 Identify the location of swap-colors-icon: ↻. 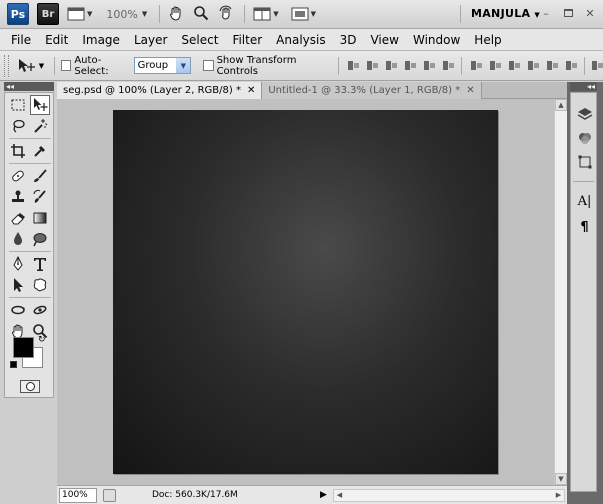
(42, 340).